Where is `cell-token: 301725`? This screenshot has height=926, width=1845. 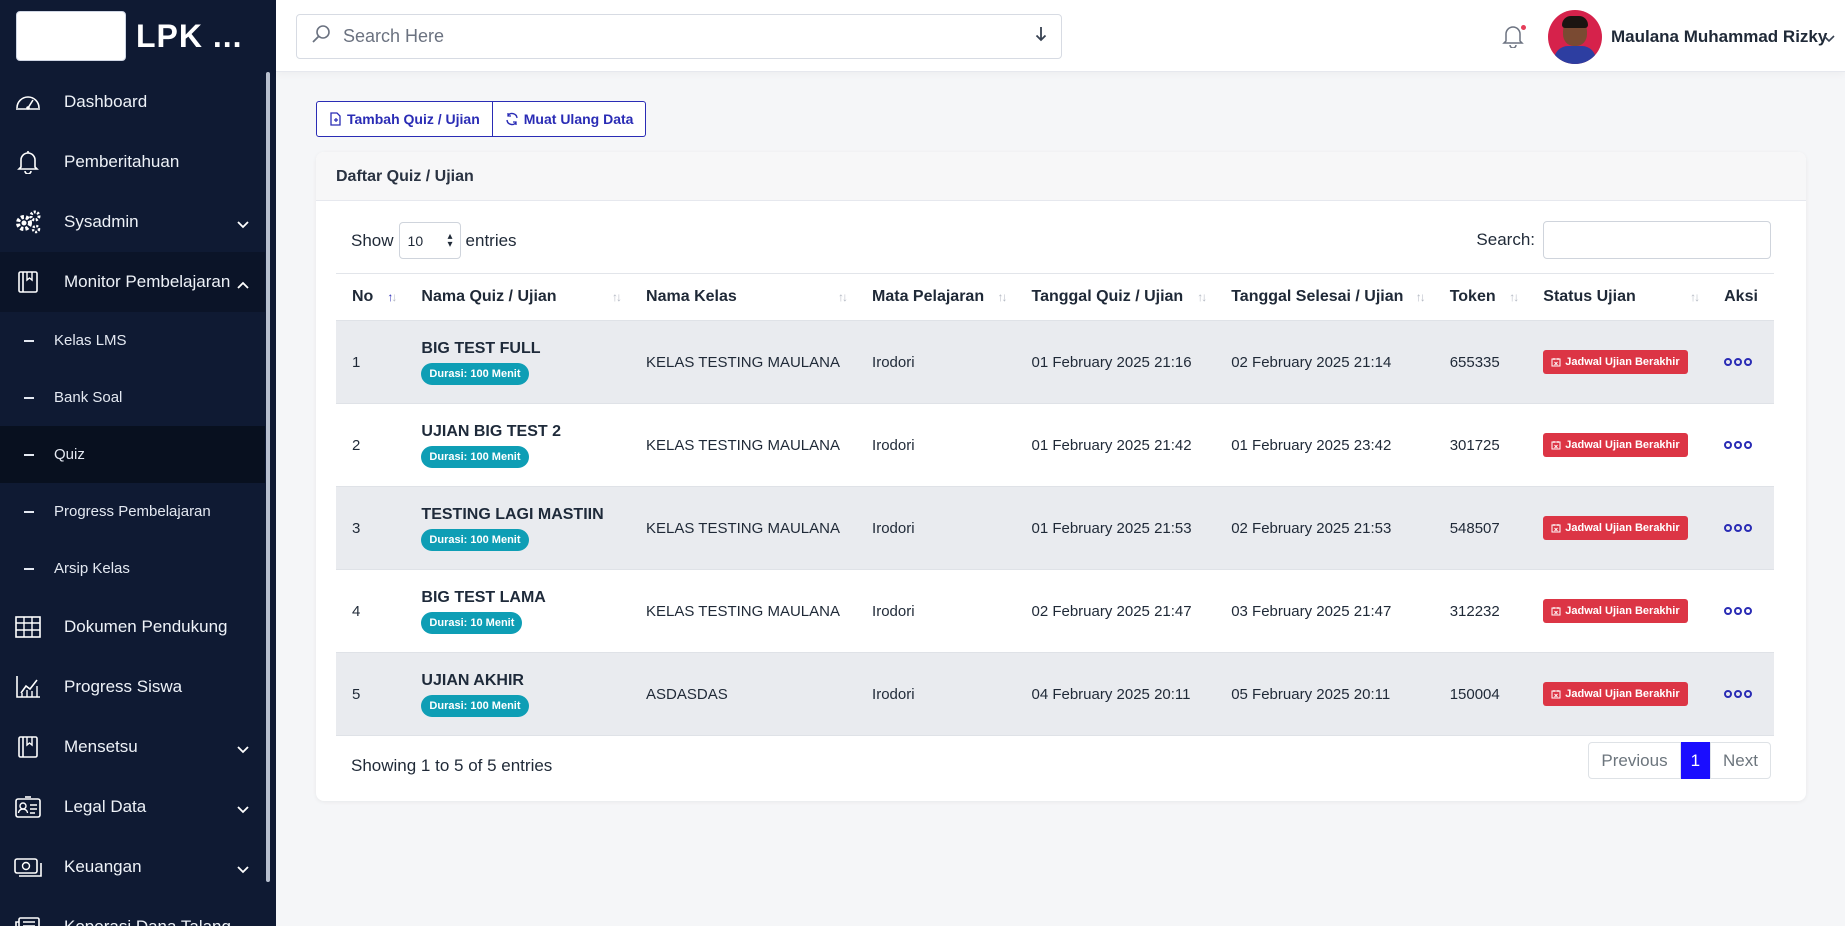 cell-token: 301725 is located at coordinates (1474, 445).